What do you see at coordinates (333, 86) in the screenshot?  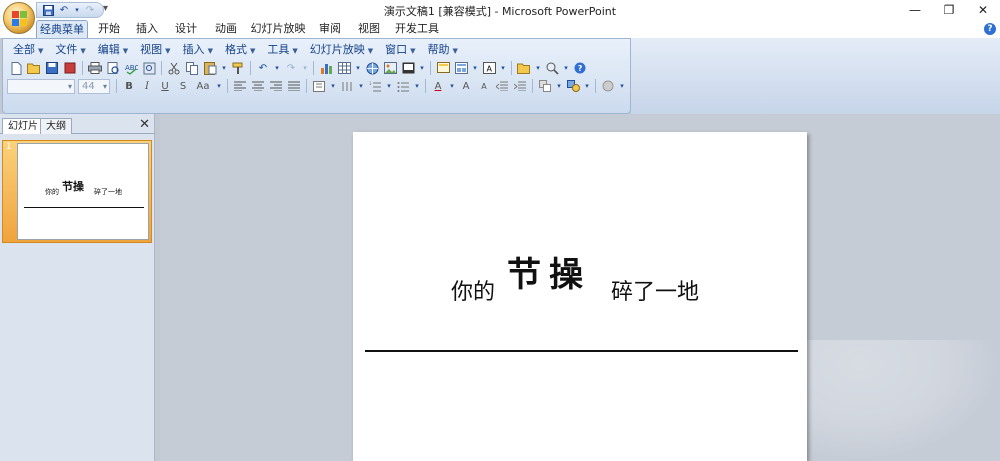 I see `text-direction-dropdown-icon: ▾` at bounding box center [333, 86].